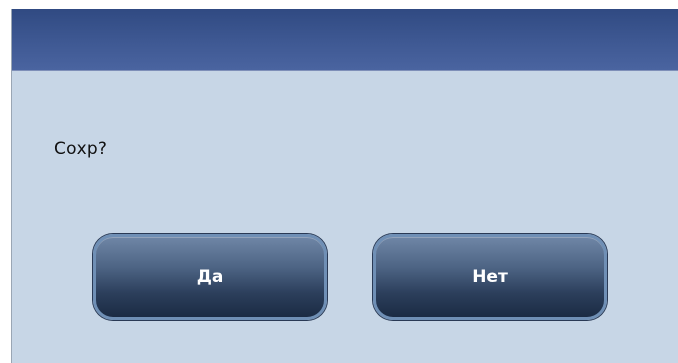 This screenshot has height=363, width=678. Describe the element at coordinates (81, 149) in the screenshot. I see `dialog-message: Сохр?` at that location.